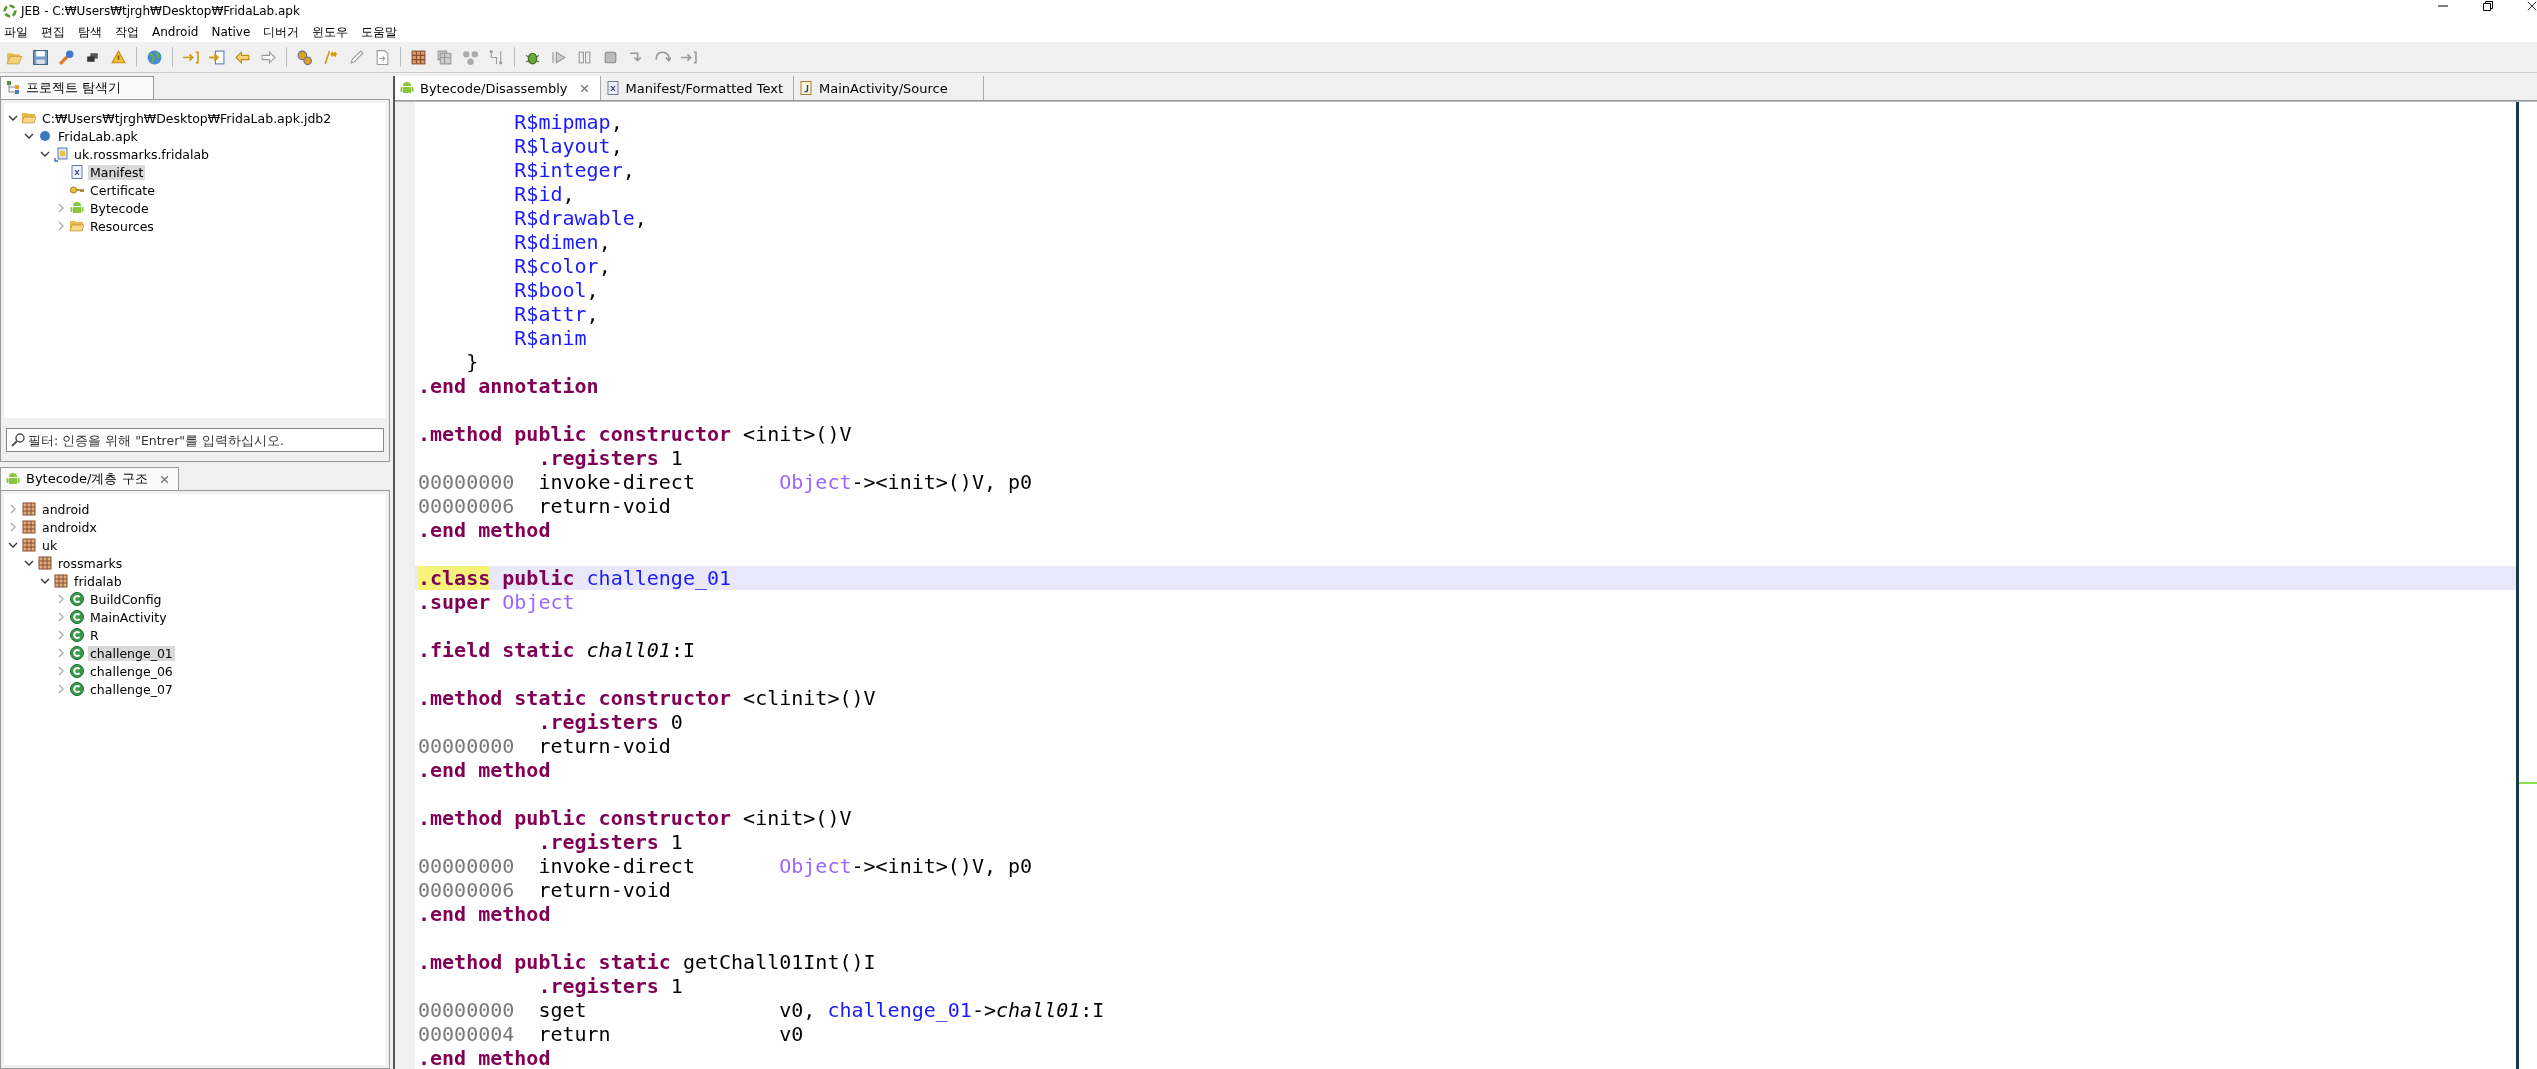  I want to click on close-icon, so click(2532, 6).